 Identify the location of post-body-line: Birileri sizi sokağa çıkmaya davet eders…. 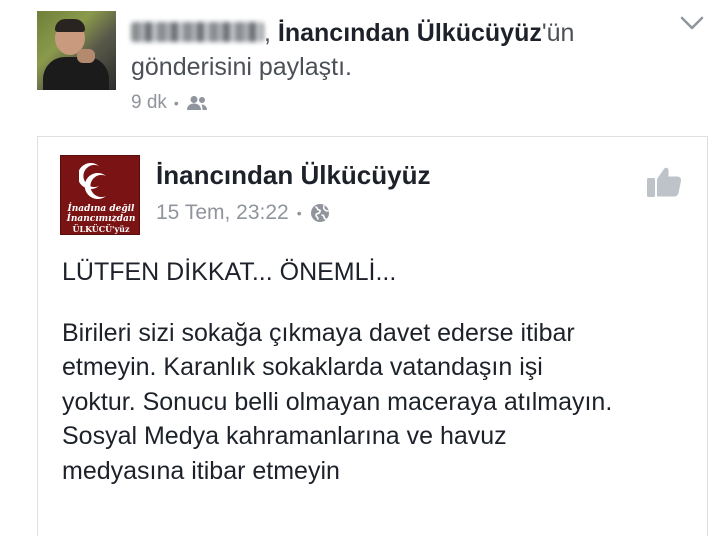
(318, 332).